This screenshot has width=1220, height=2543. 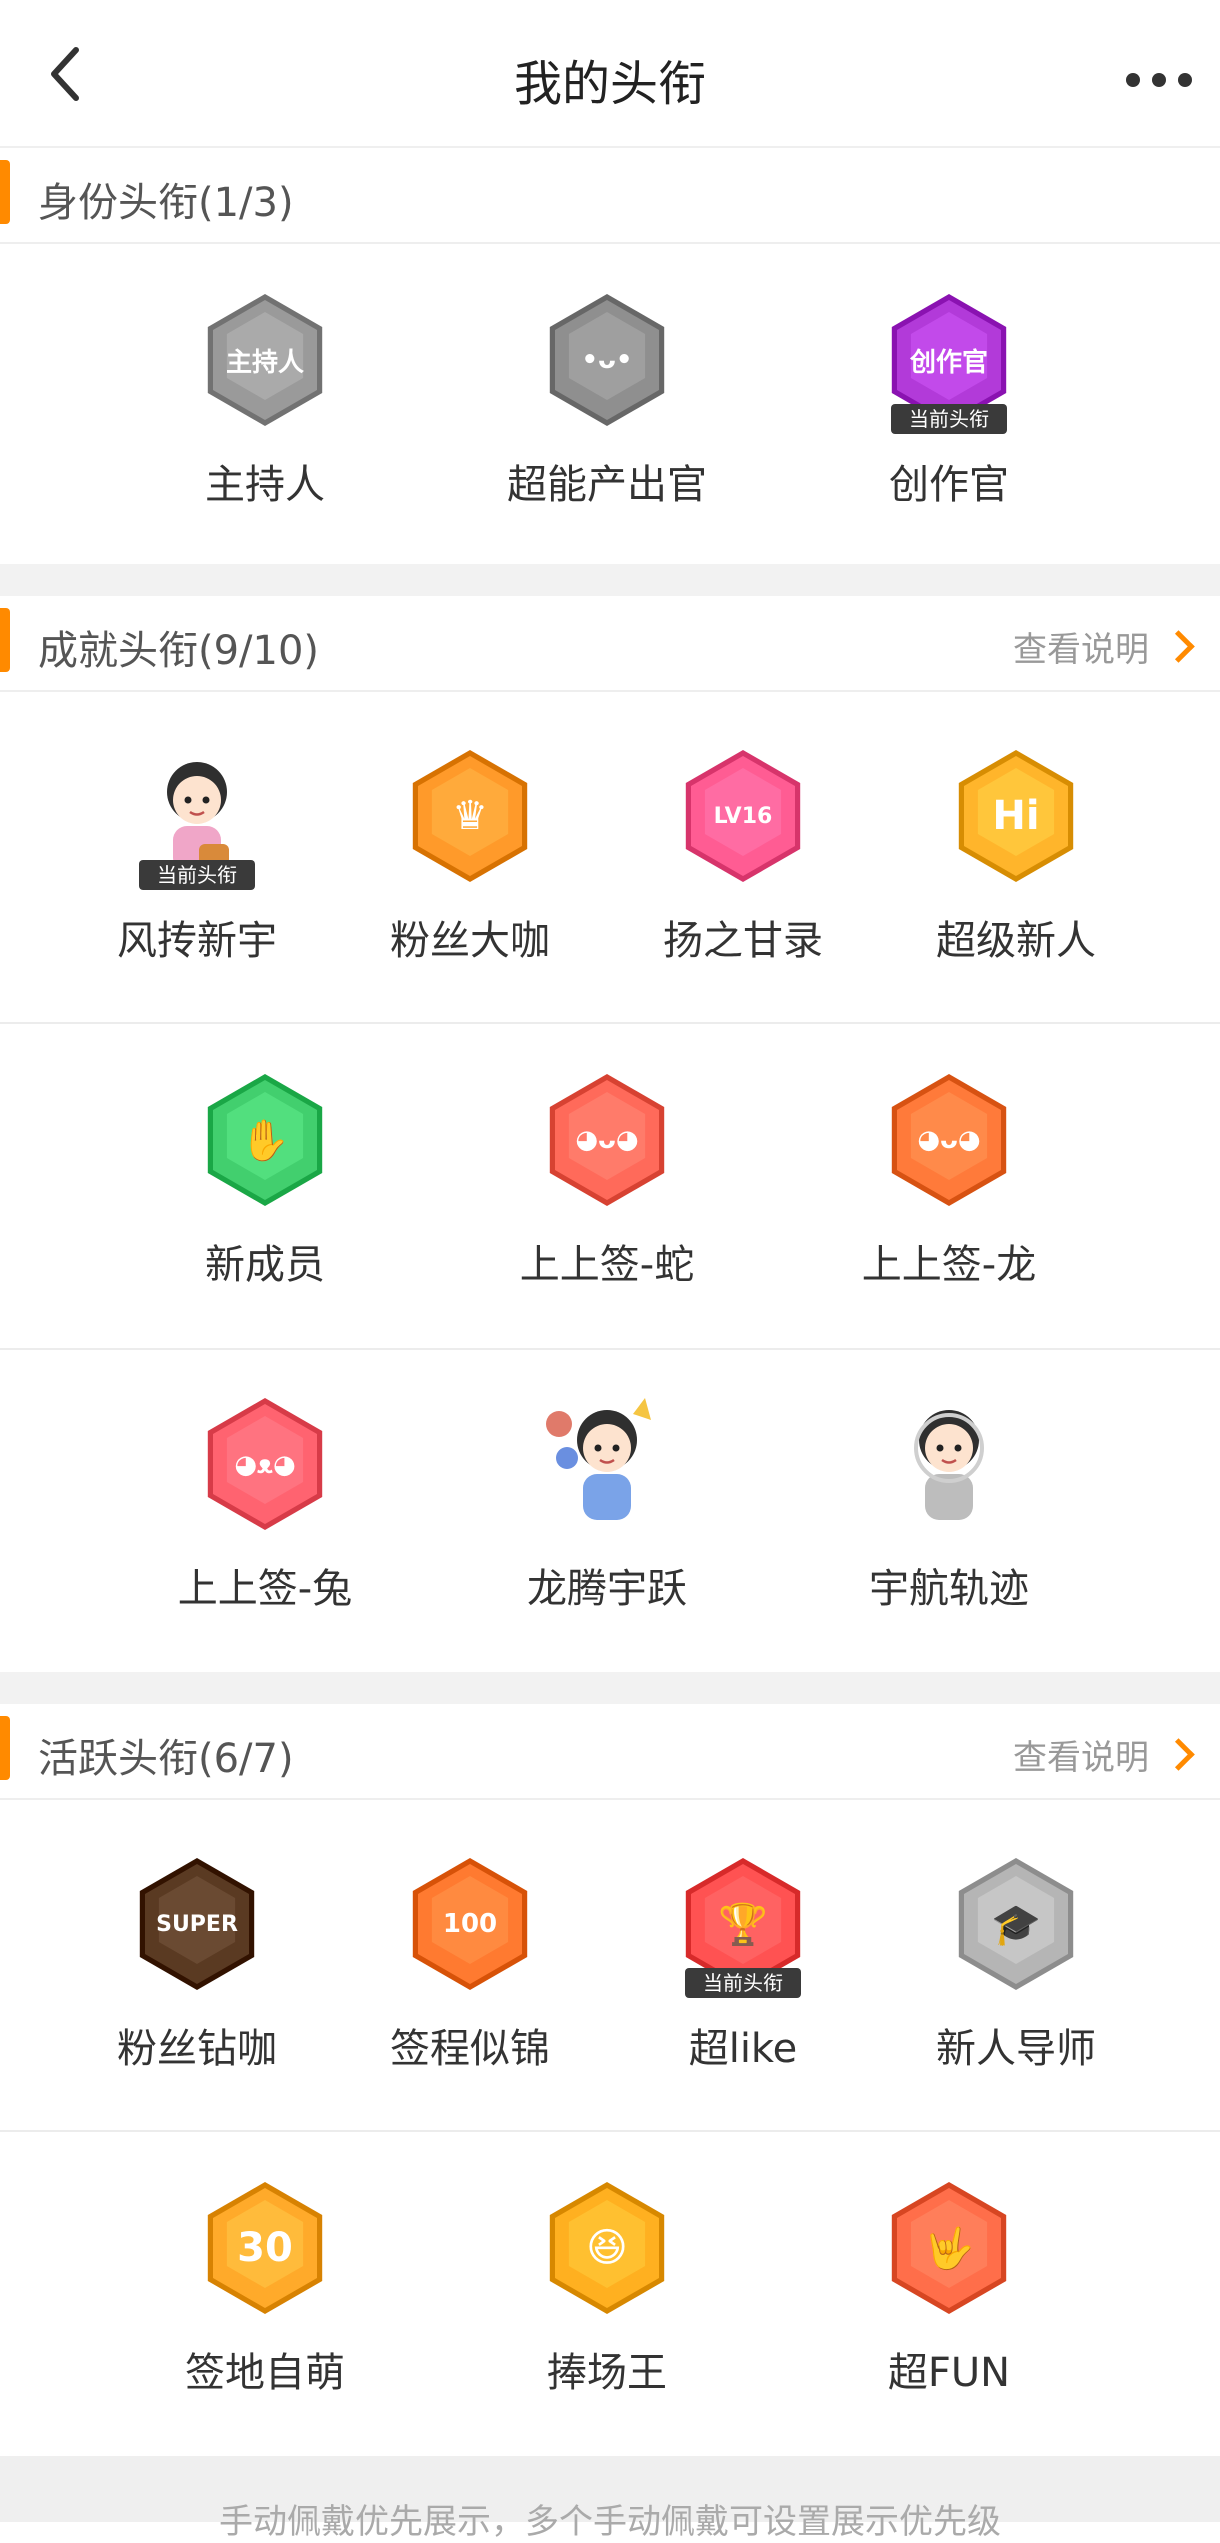 I want to click on badge-glyph: 🎓, so click(x=1016, y=1924).